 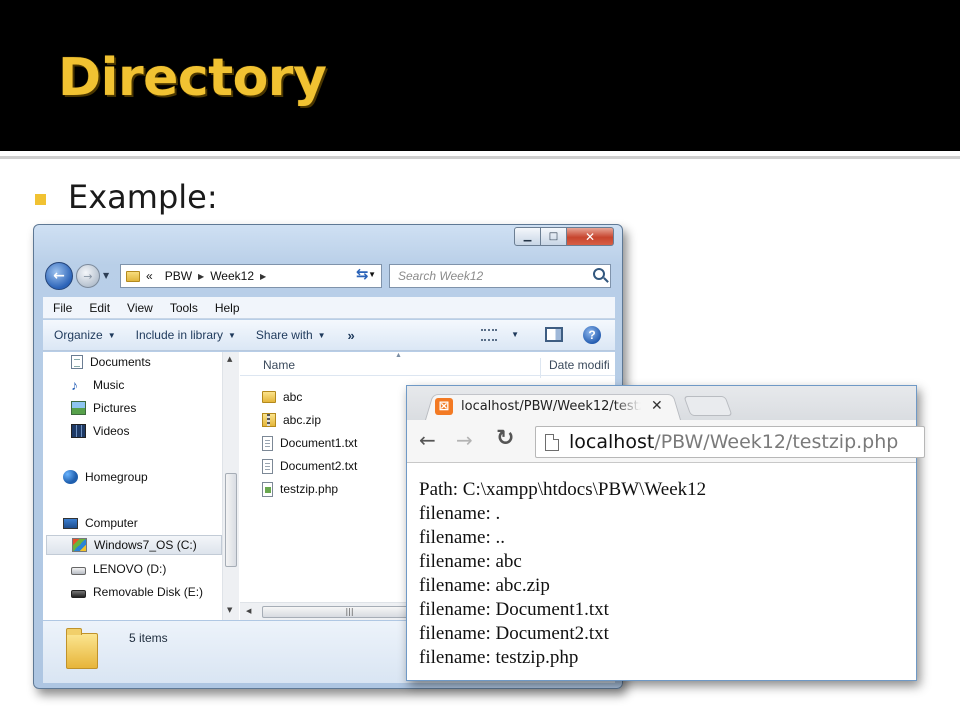 I want to click on share-with-label: Share with, so click(x=284, y=335).